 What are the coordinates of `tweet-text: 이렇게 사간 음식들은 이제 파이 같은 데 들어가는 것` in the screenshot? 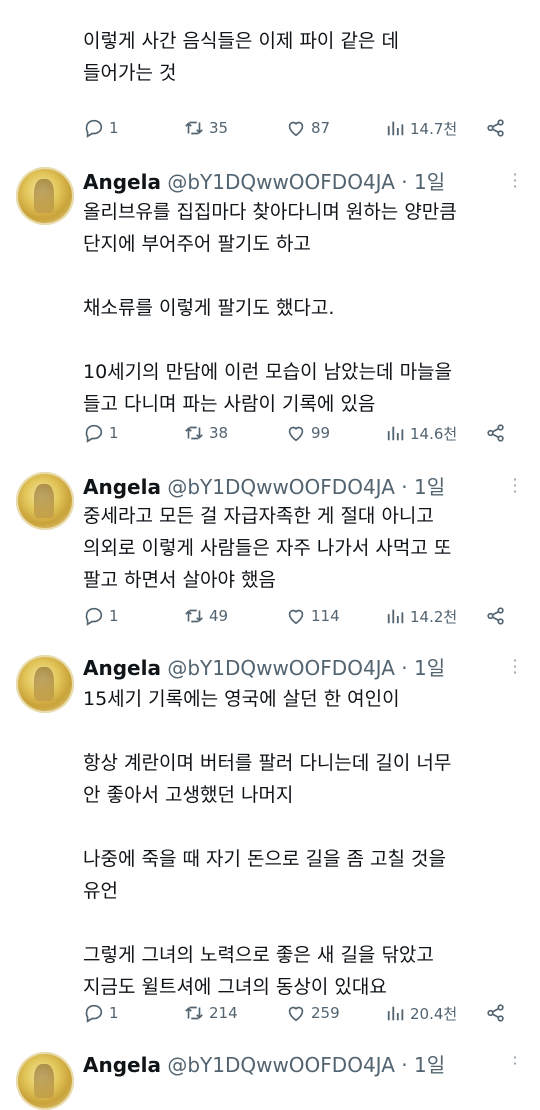 It's located at (303, 42).